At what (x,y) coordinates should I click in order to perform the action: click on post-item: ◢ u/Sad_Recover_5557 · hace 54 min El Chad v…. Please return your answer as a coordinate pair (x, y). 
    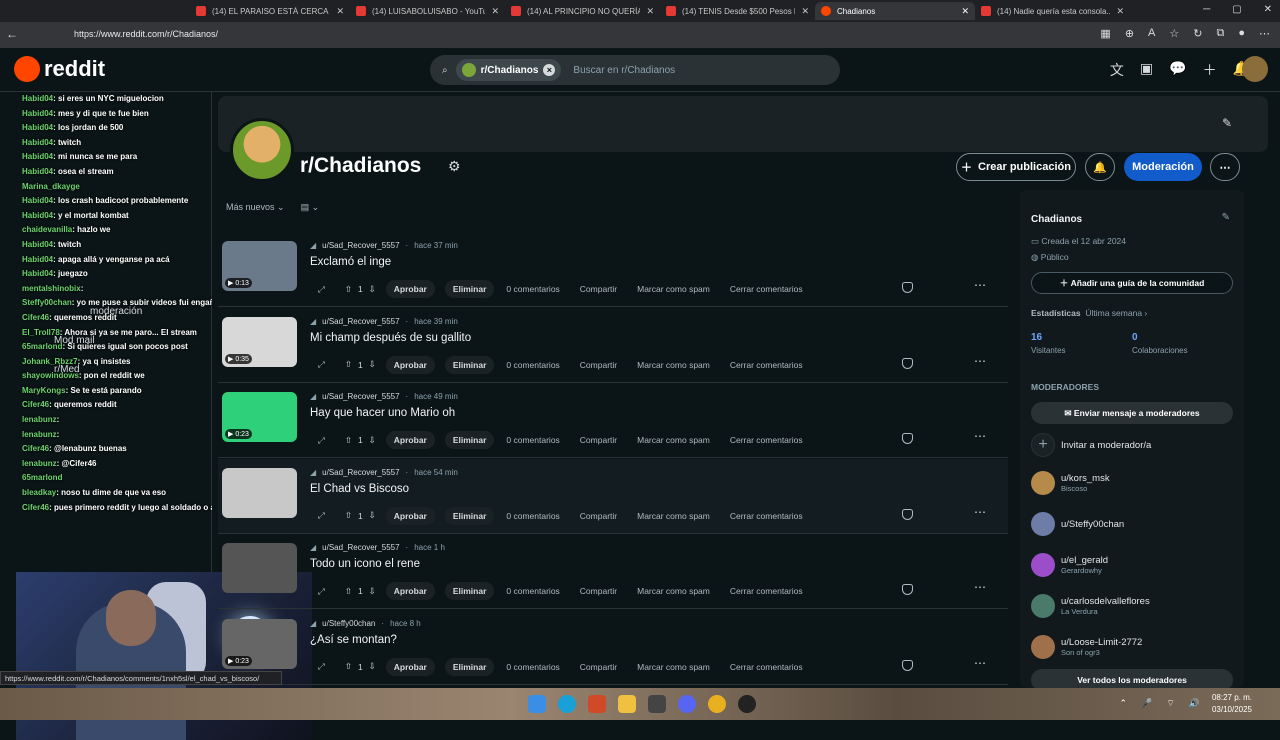
    Looking at the image, I should click on (613, 496).